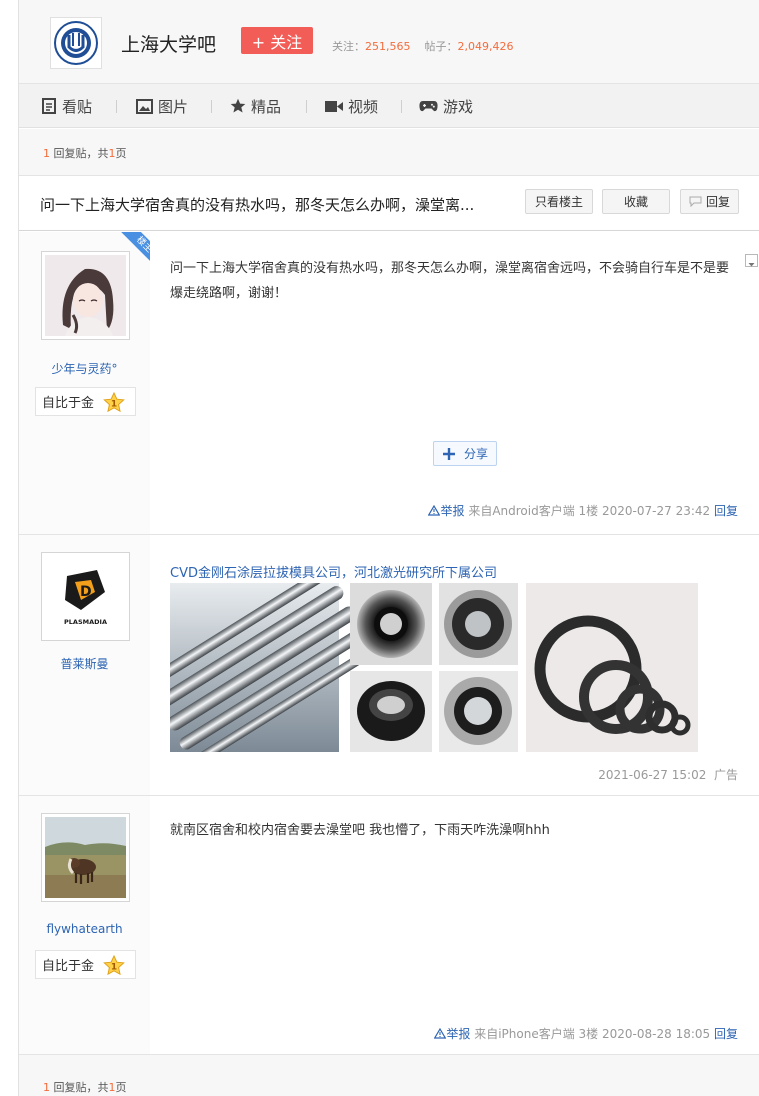  Describe the element at coordinates (448, 453) in the screenshot. I see `plus-share-icon` at that location.